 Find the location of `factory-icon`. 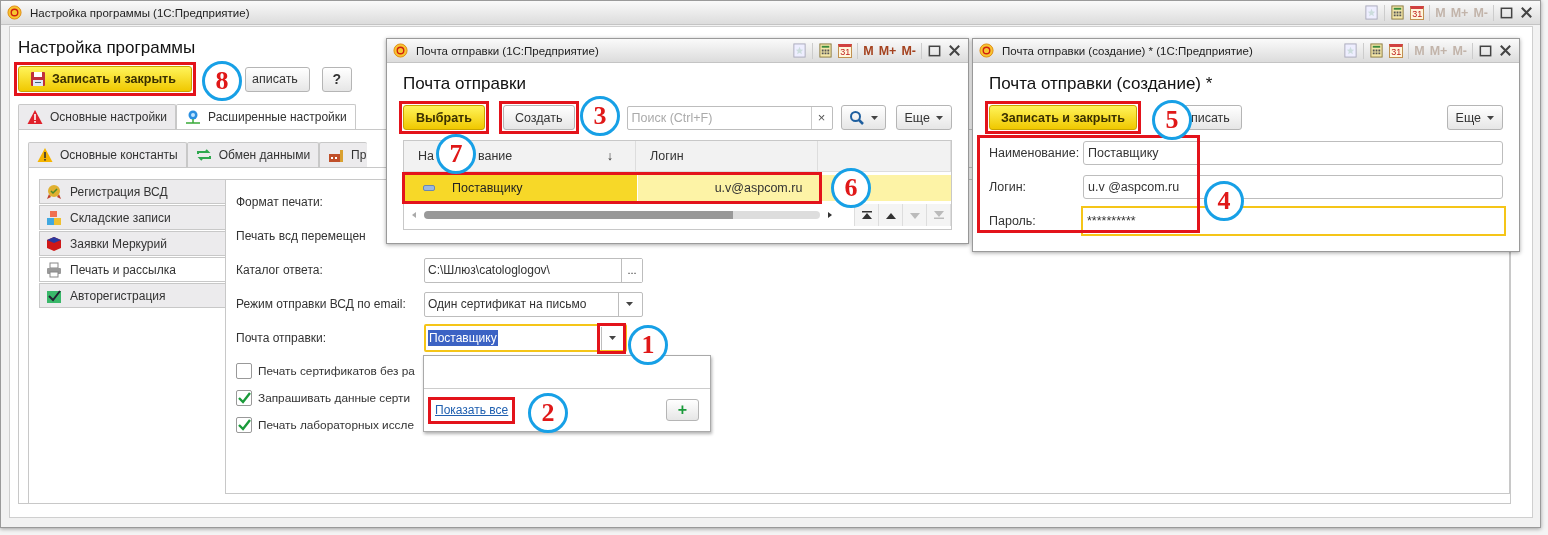

factory-icon is located at coordinates (336, 155).